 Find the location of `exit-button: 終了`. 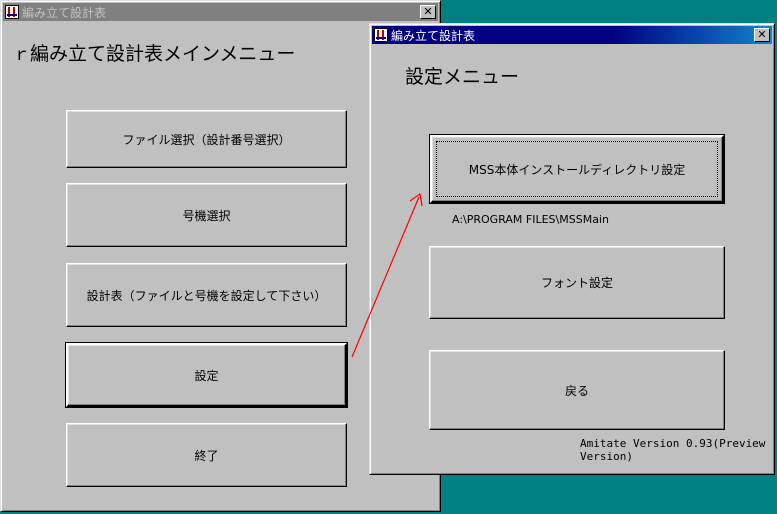

exit-button: 終了 is located at coordinates (206, 455).